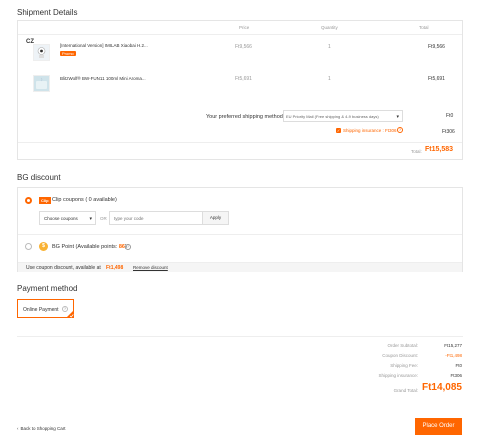  I want to click on summary-value: Ft0, so click(458, 365).